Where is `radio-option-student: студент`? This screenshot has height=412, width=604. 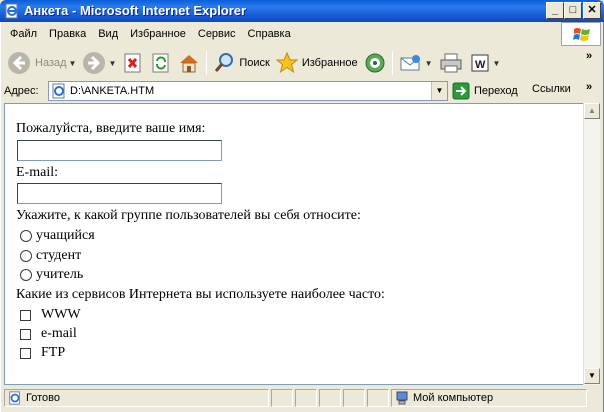
radio-option-student: студент is located at coordinates (50, 256).